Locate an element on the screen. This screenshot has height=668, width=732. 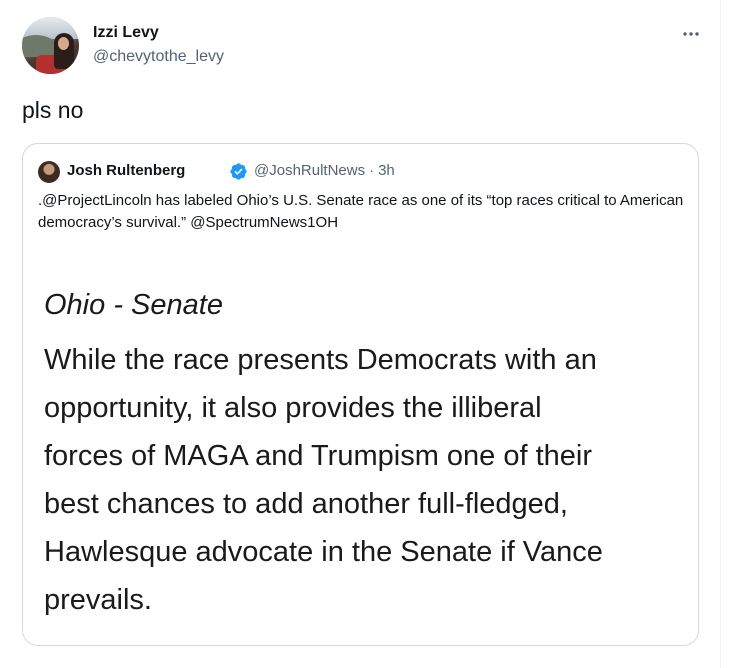
tweet-text: pls no is located at coordinates (53, 110).